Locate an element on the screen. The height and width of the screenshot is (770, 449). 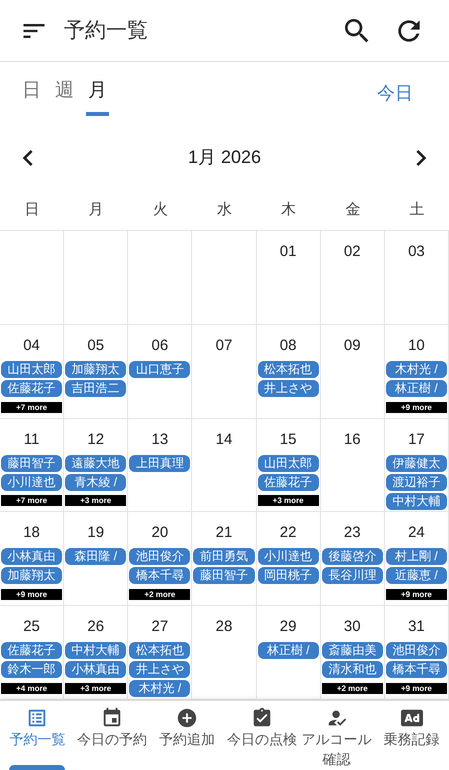
event-chip: 青木綾 / is located at coordinates (95, 482).